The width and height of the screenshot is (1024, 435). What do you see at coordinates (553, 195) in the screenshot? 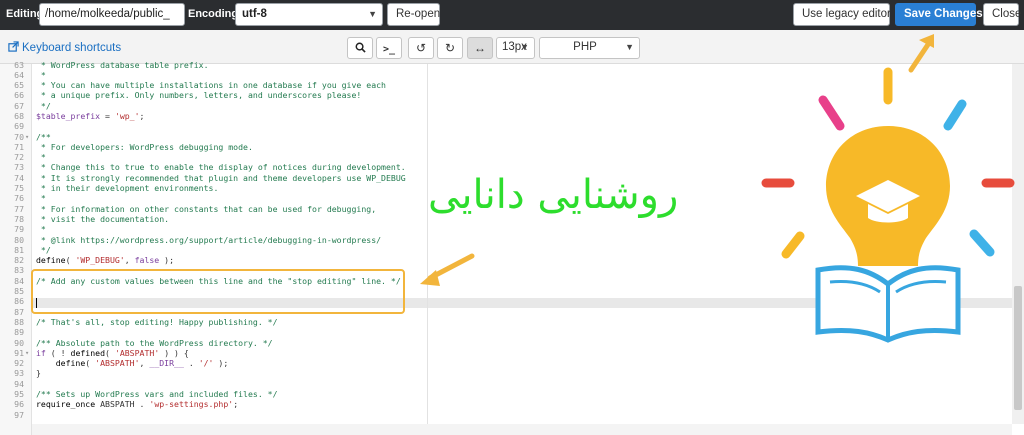
I see `persian-overlay-text: روشنایی دانایی` at bounding box center [553, 195].